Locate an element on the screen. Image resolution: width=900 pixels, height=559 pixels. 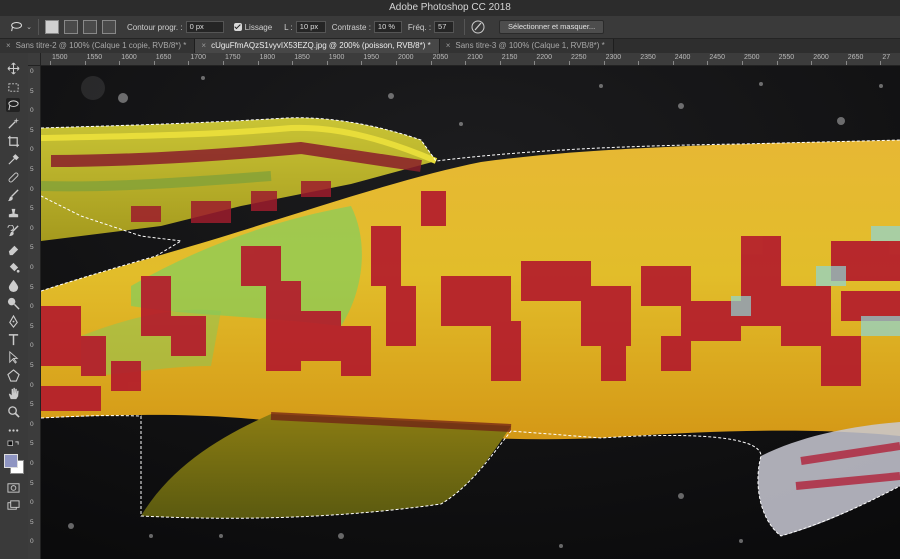
more-icon is located at coordinates (13, 430).